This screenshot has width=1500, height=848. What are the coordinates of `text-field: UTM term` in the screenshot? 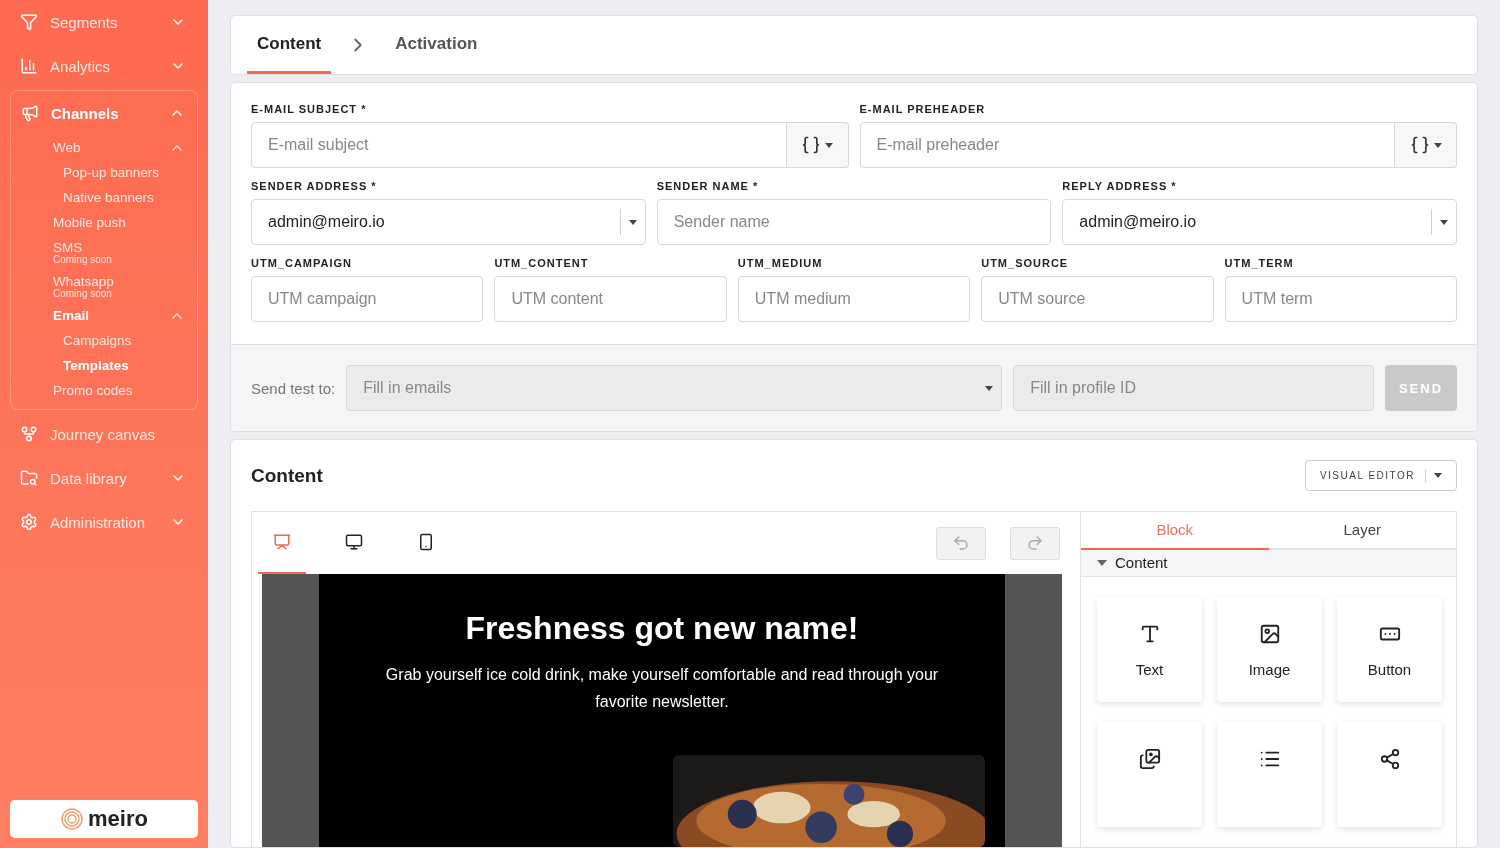 It's located at (1340, 299).